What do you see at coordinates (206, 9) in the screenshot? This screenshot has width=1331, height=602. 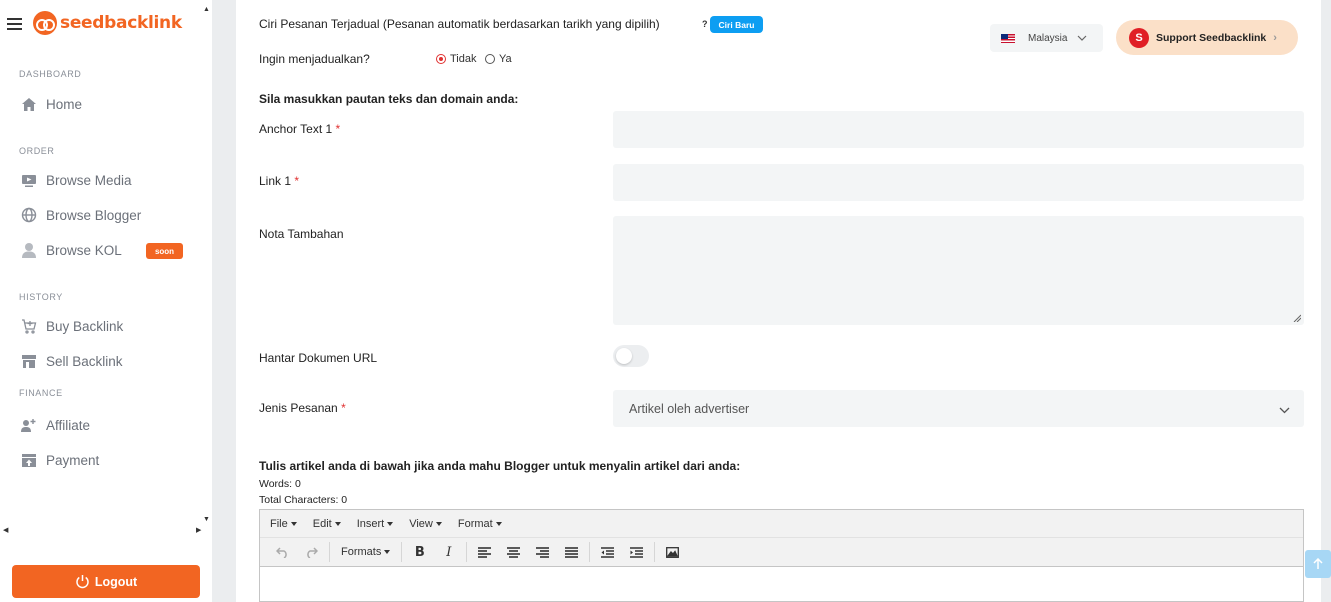 I see `scroll-up-arrow-icon: ▲` at bounding box center [206, 9].